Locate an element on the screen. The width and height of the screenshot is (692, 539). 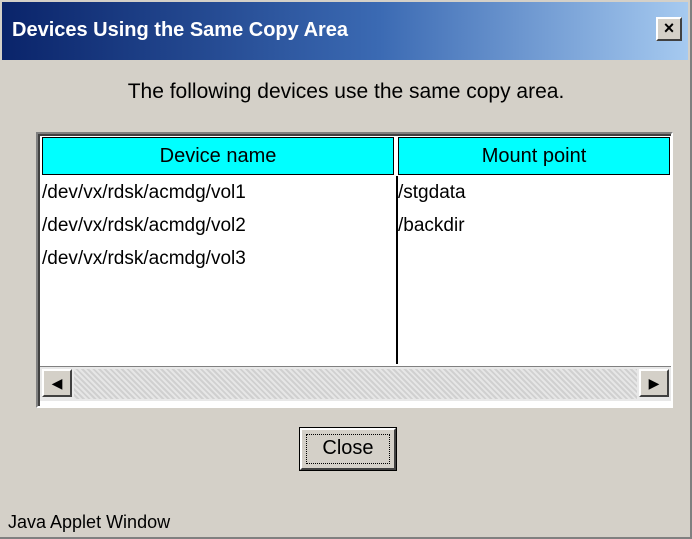
column-header-device-name: Device name is located at coordinates (218, 156).